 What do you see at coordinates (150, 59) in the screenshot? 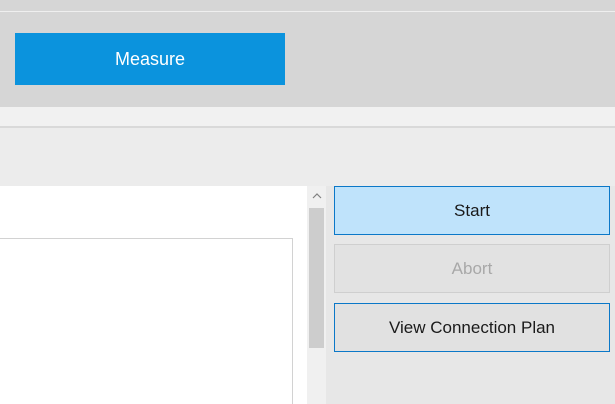
I see `tab-measure: Measure` at bounding box center [150, 59].